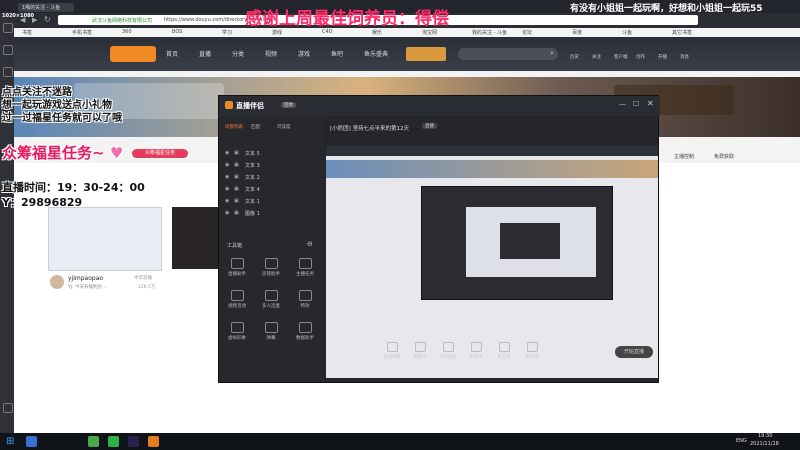 The width and height of the screenshot is (800, 450). What do you see at coordinates (82, 32) in the screenshot?
I see `bookmark-item: 手机书签` at bounding box center [82, 32].